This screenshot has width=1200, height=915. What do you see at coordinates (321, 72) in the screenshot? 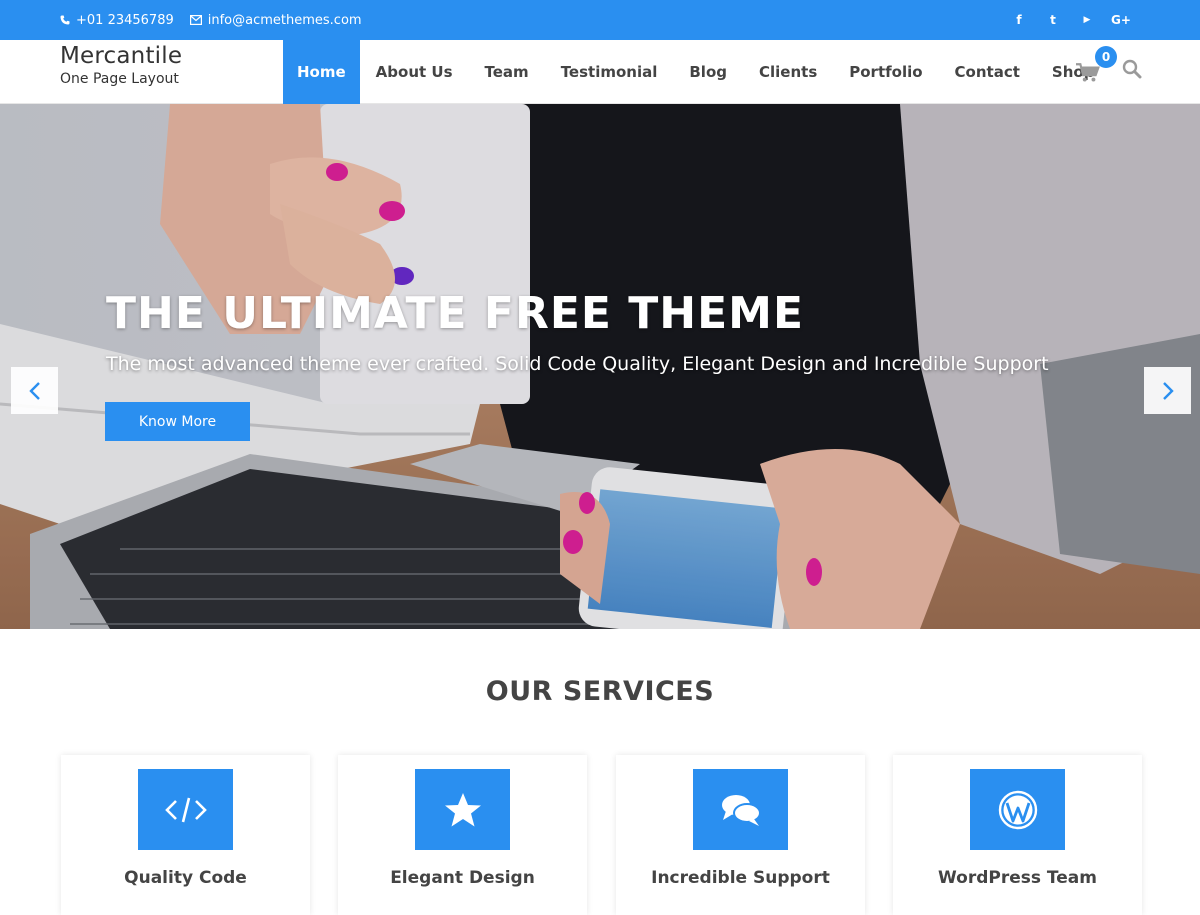
I see `nav-item-home: Home` at bounding box center [321, 72].